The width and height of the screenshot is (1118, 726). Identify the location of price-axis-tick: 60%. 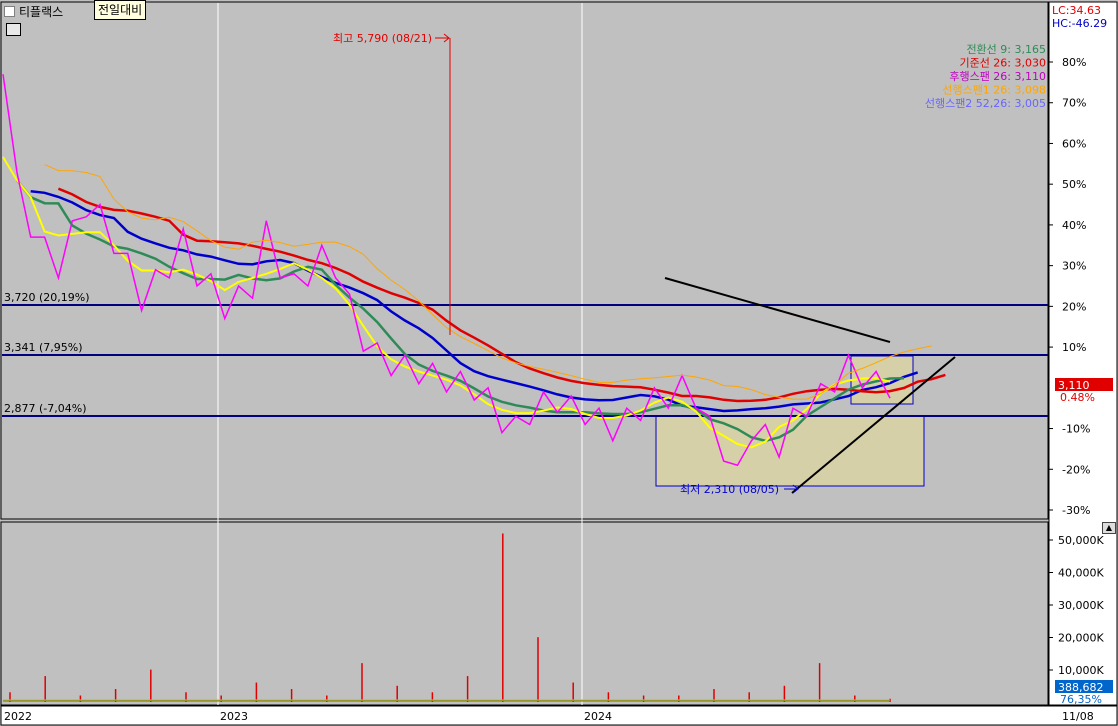
(1074, 143).